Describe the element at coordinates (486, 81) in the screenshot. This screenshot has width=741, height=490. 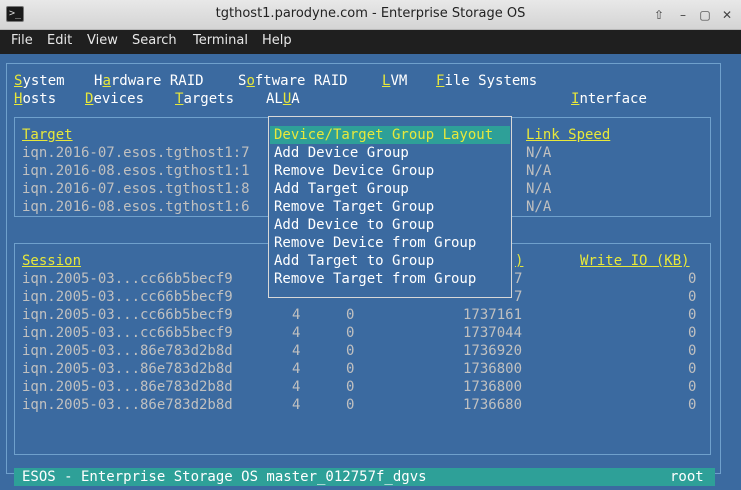
I see `tui-menu-file-systems: File Systems` at that location.